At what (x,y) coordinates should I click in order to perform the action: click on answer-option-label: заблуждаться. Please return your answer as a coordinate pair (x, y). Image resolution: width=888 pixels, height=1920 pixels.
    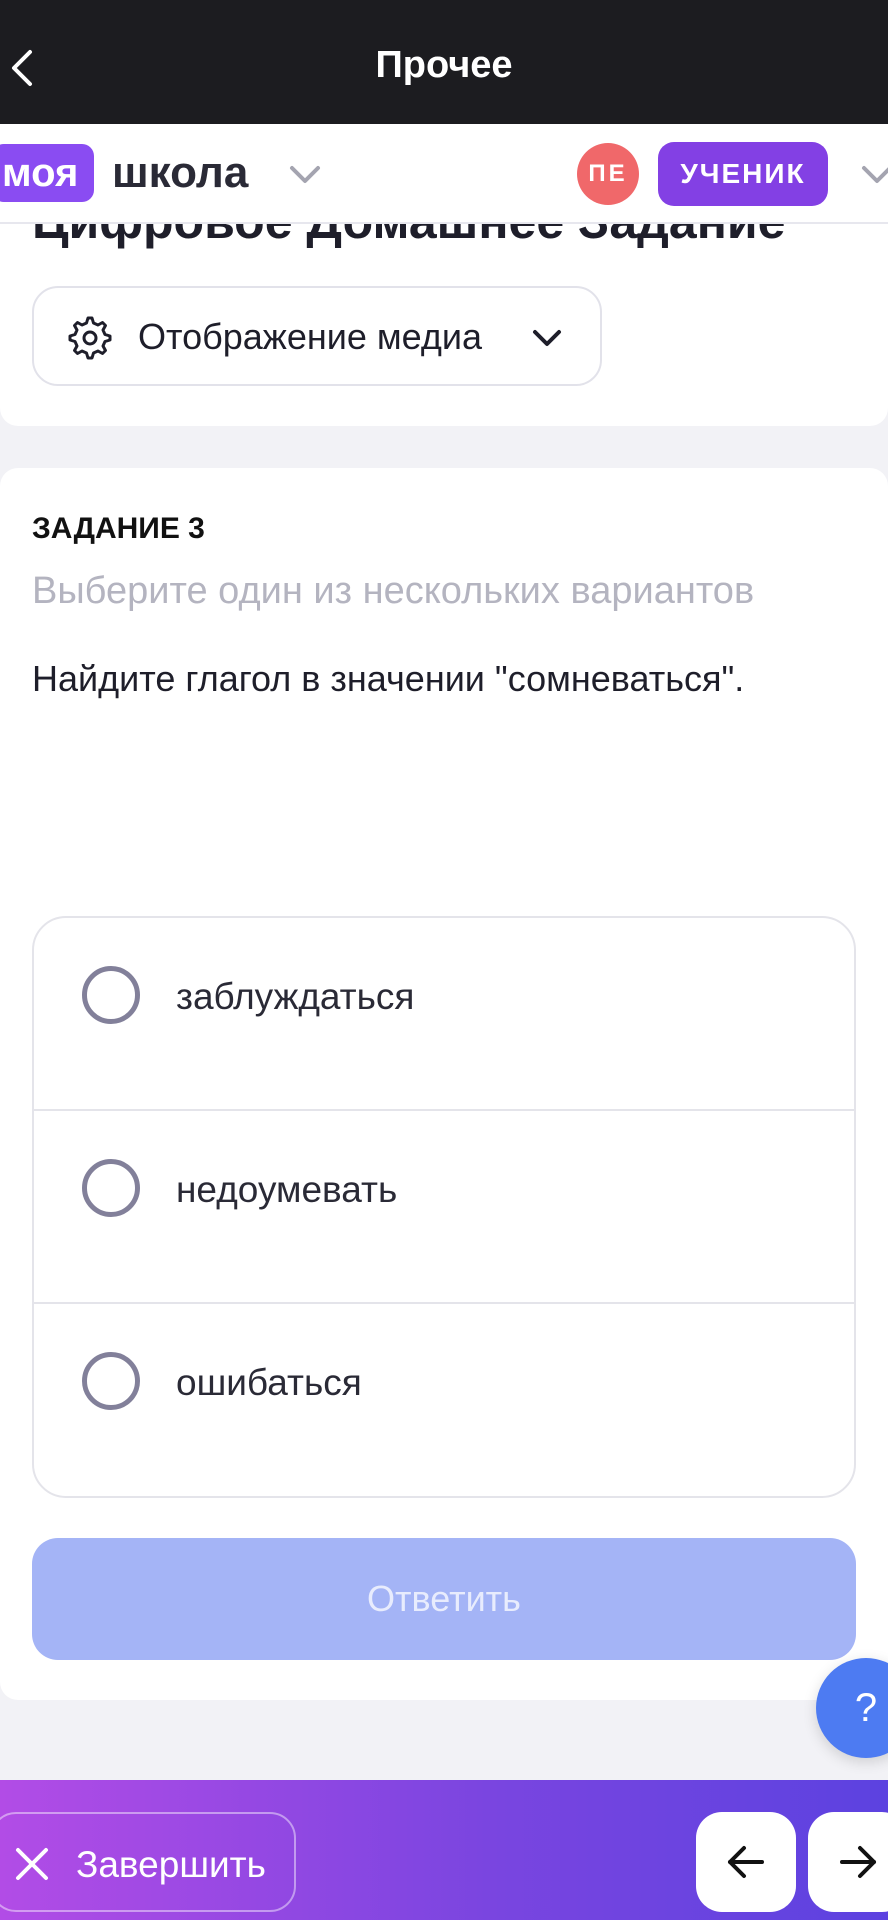
    Looking at the image, I should click on (295, 996).